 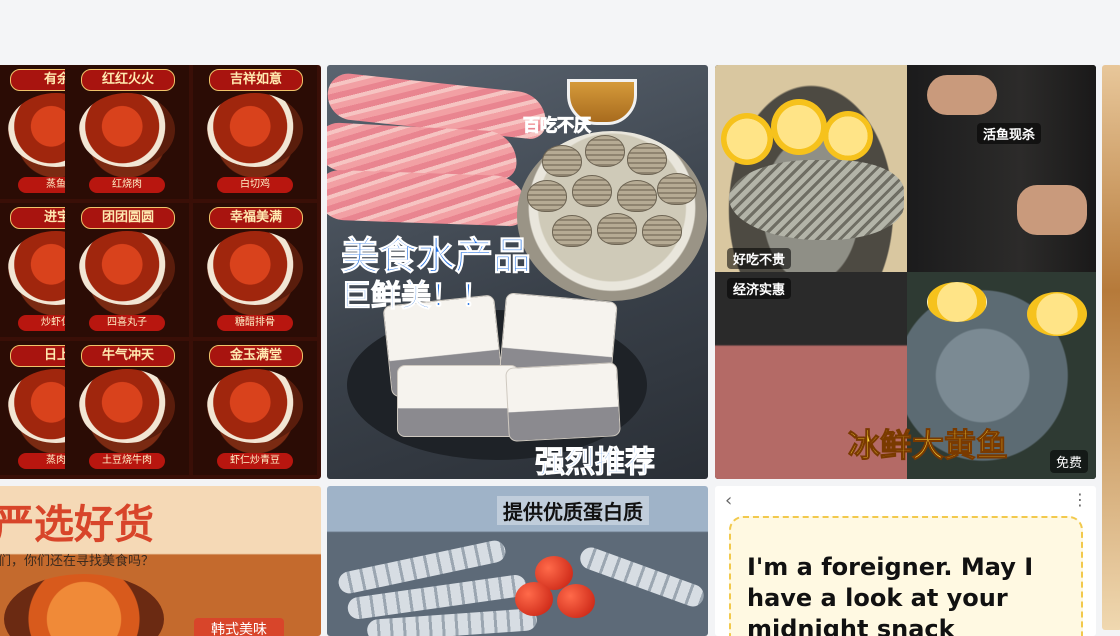 What do you see at coordinates (256, 356) in the screenshot?
I see `dish-title: 金玉满堂` at bounding box center [256, 356].